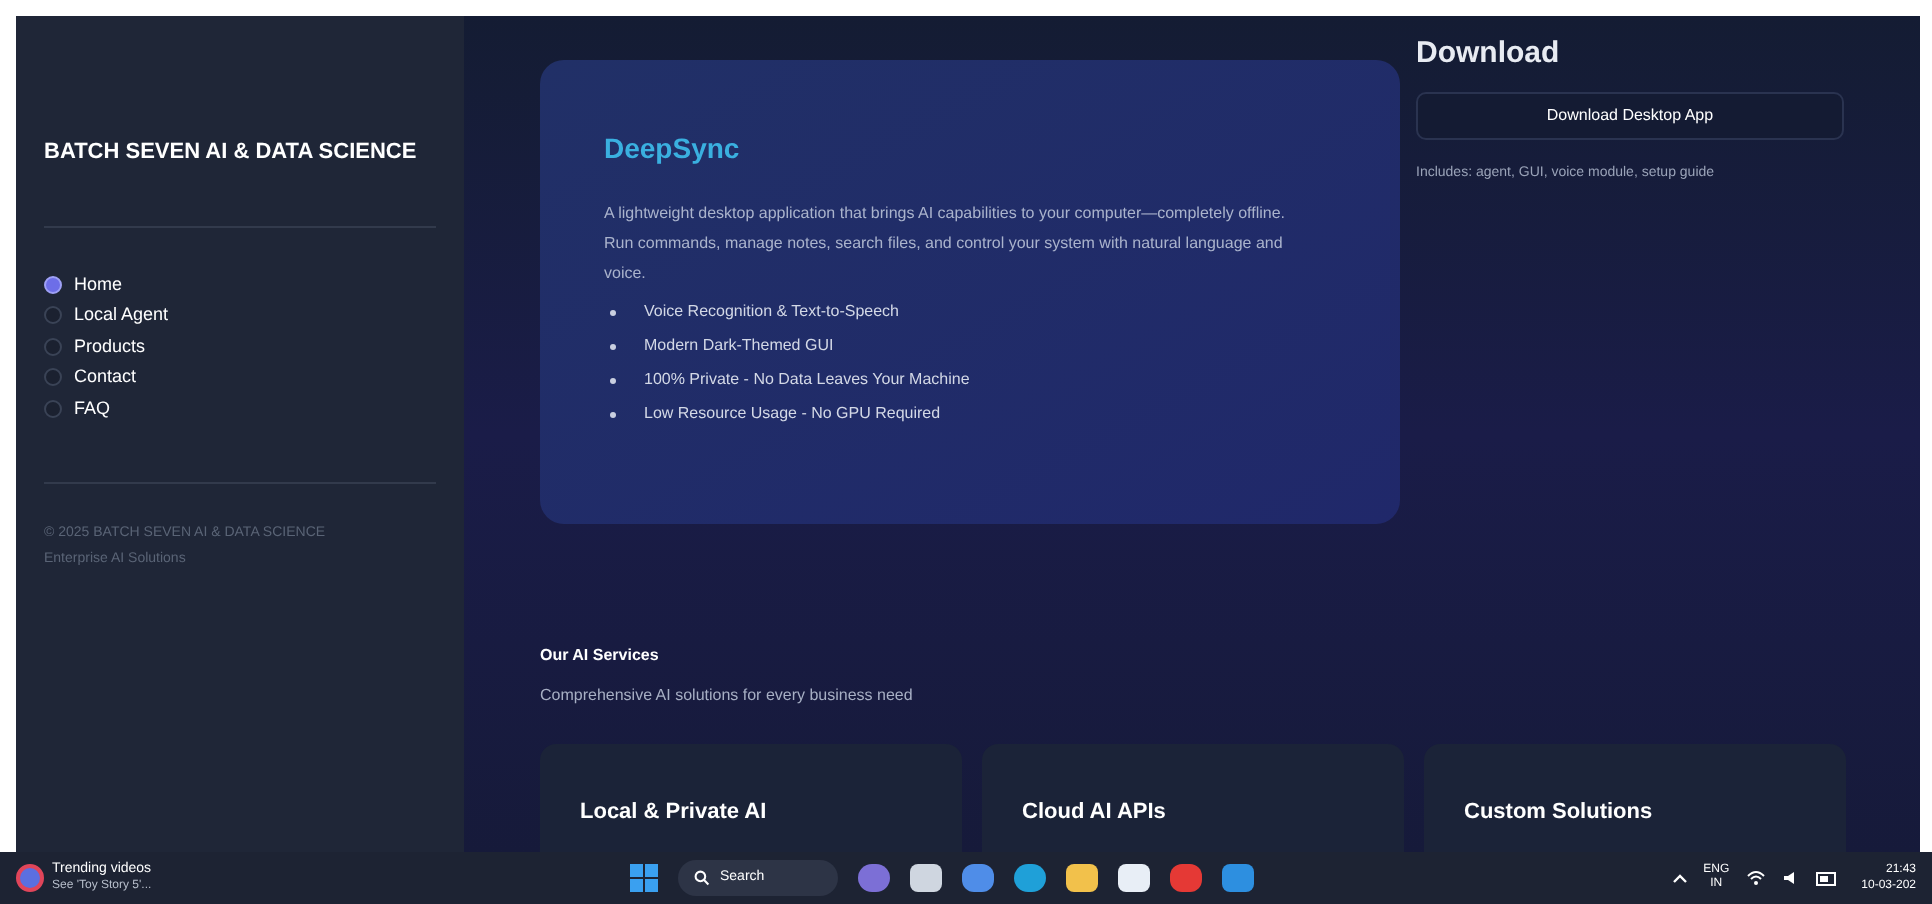 The image size is (1932, 904). Describe the element at coordinates (240, 284) in the screenshot. I see `nav-radio-item: Home` at that location.